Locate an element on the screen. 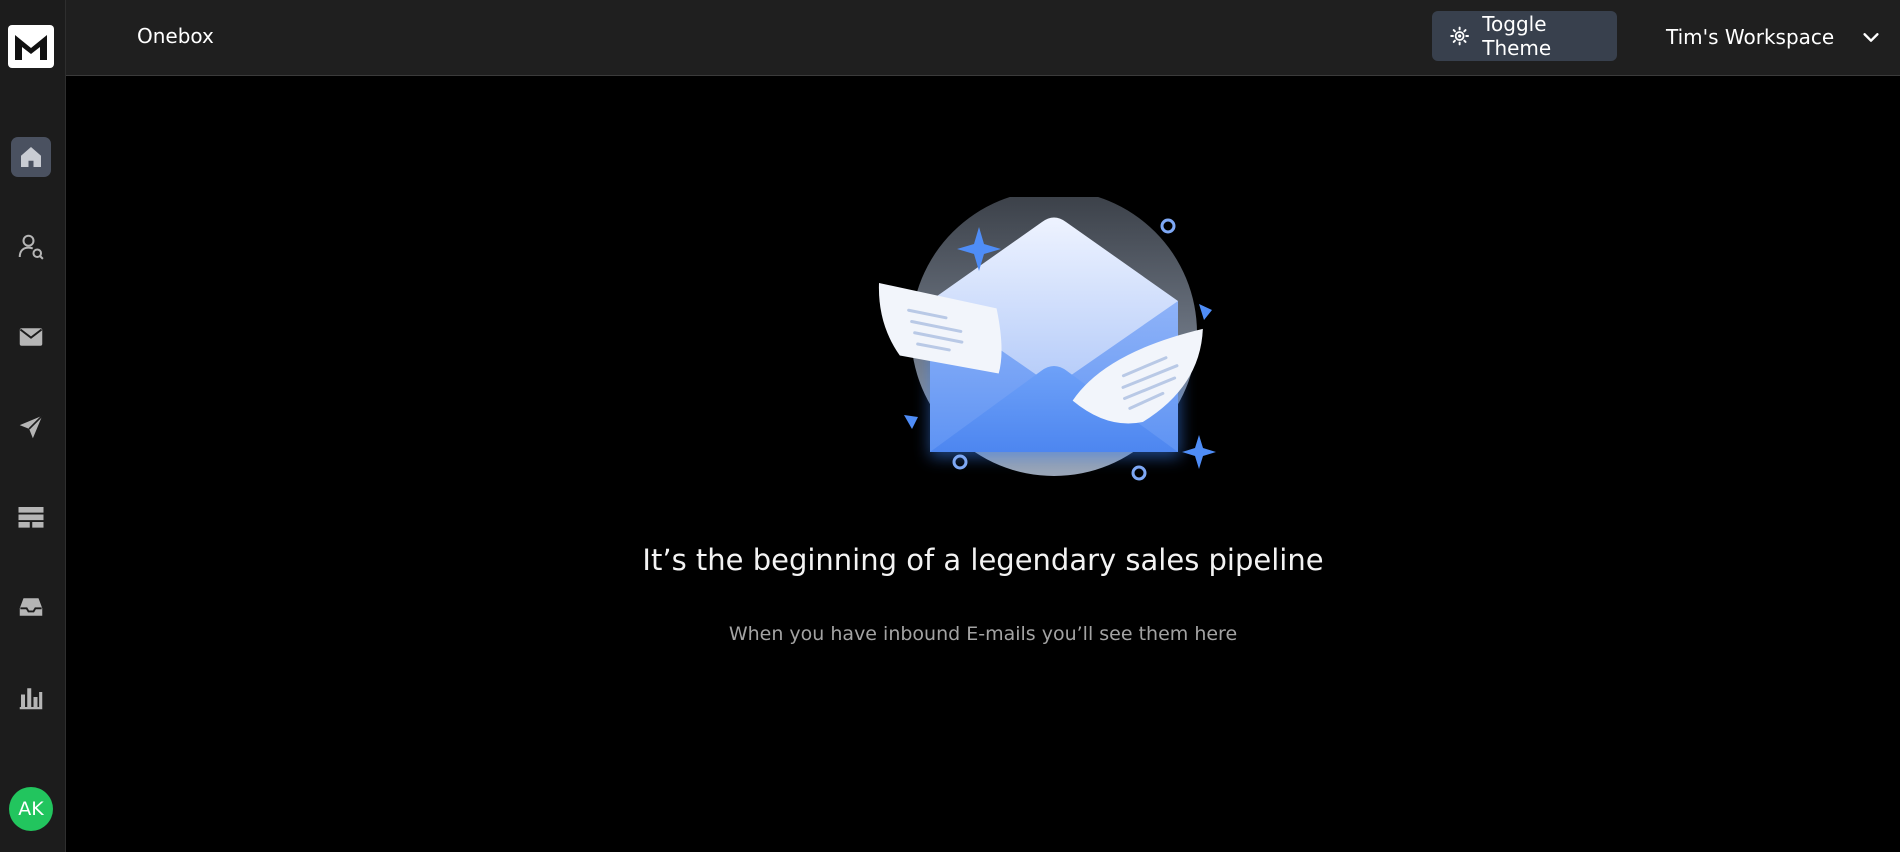 This screenshot has height=852, width=1900. top-bar: Onebox Toggle Theme Tim's Workspace is located at coordinates (983, 38).